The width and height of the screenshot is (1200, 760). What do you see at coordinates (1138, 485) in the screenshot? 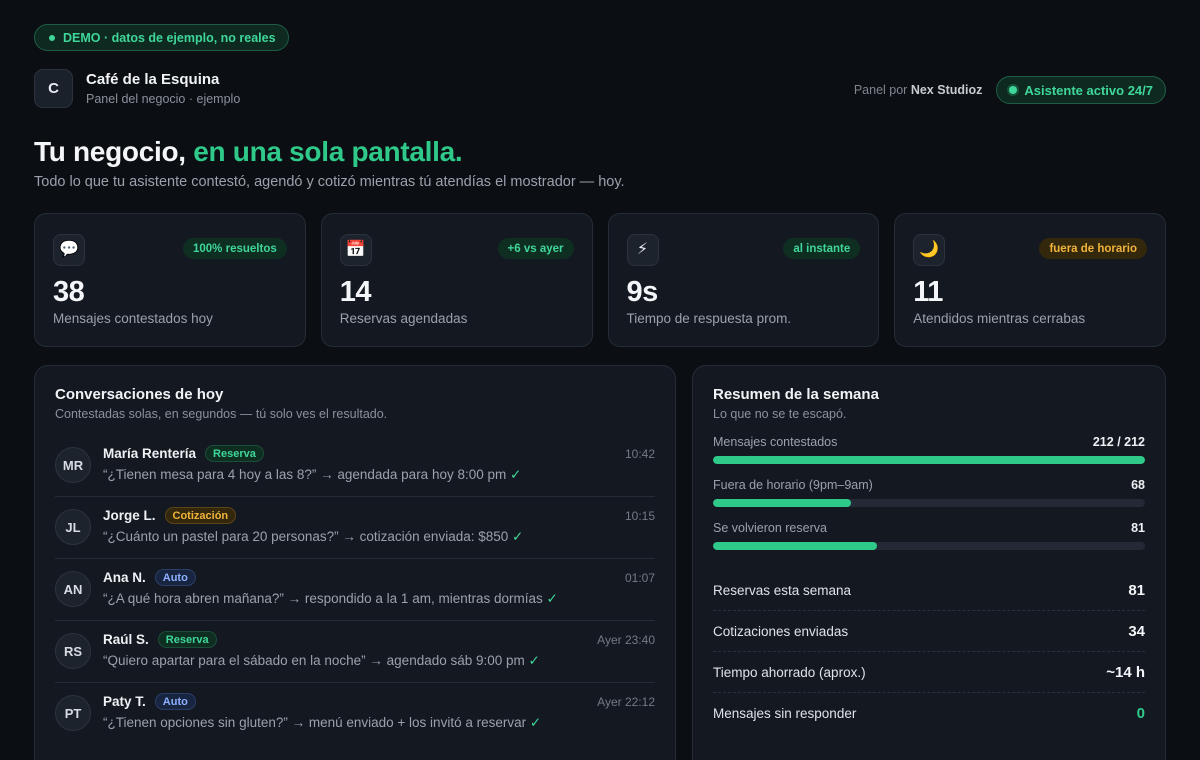
I see `progress-value: 68` at bounding box center [1138, 485].